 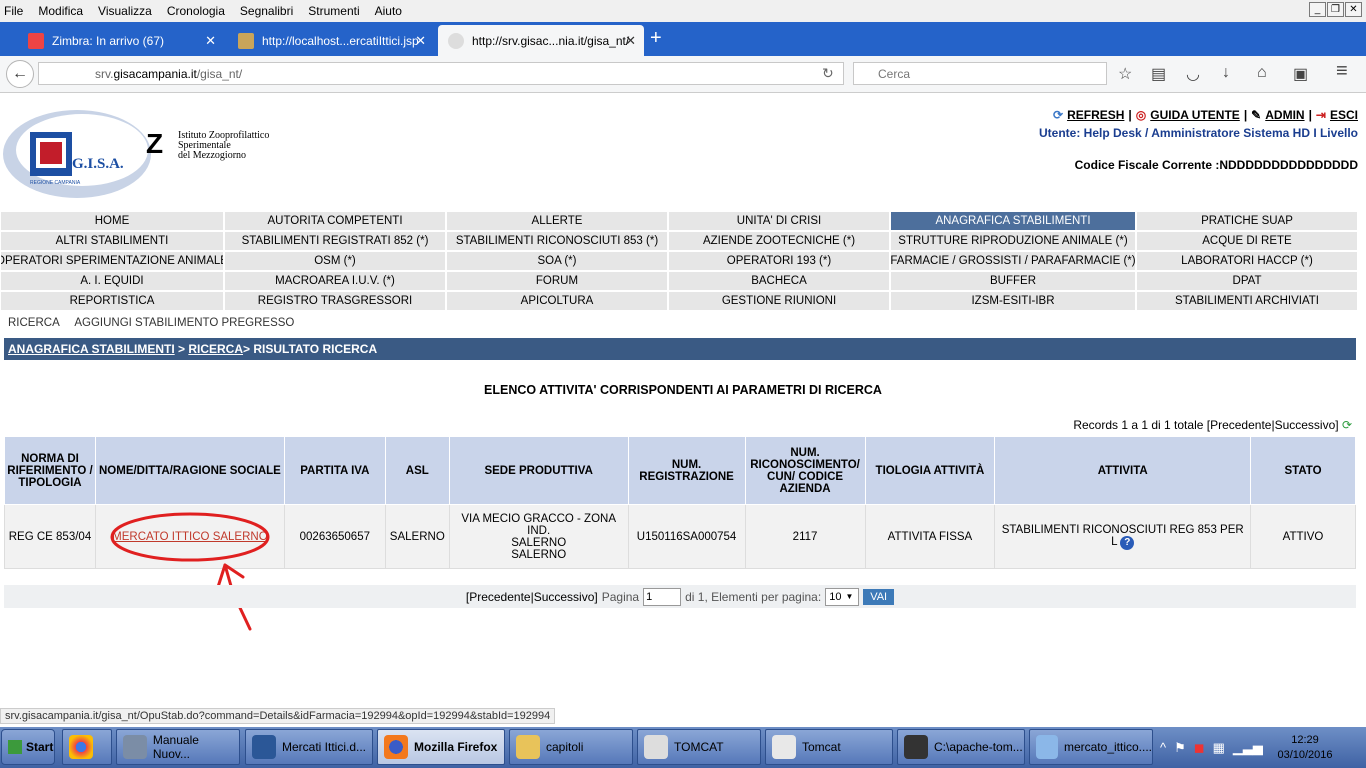 I want to click on cell-num-ric: 2117, so click(x=805, y=536).